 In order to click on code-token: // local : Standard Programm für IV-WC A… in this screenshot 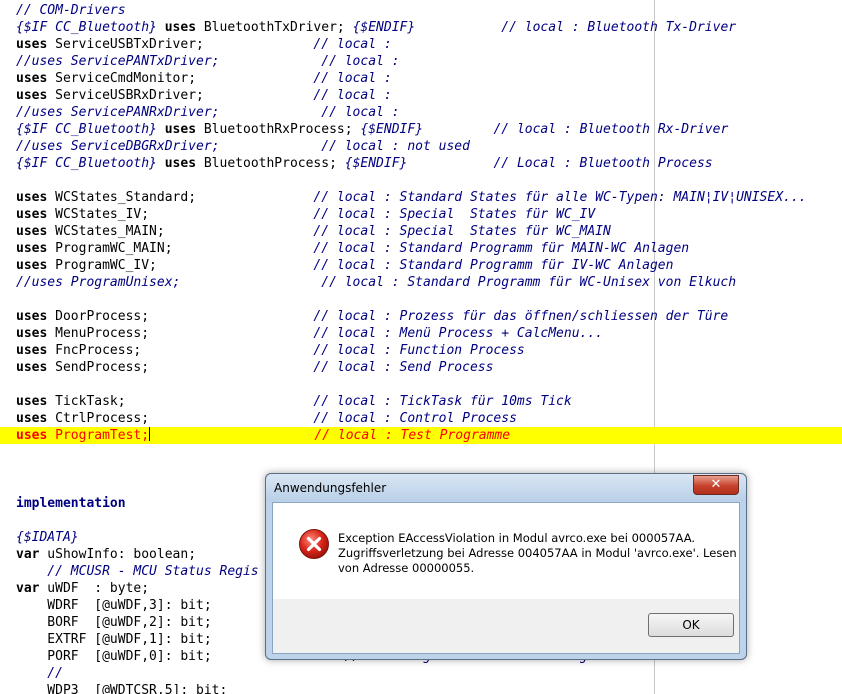, I will do `click(415, 265)`.